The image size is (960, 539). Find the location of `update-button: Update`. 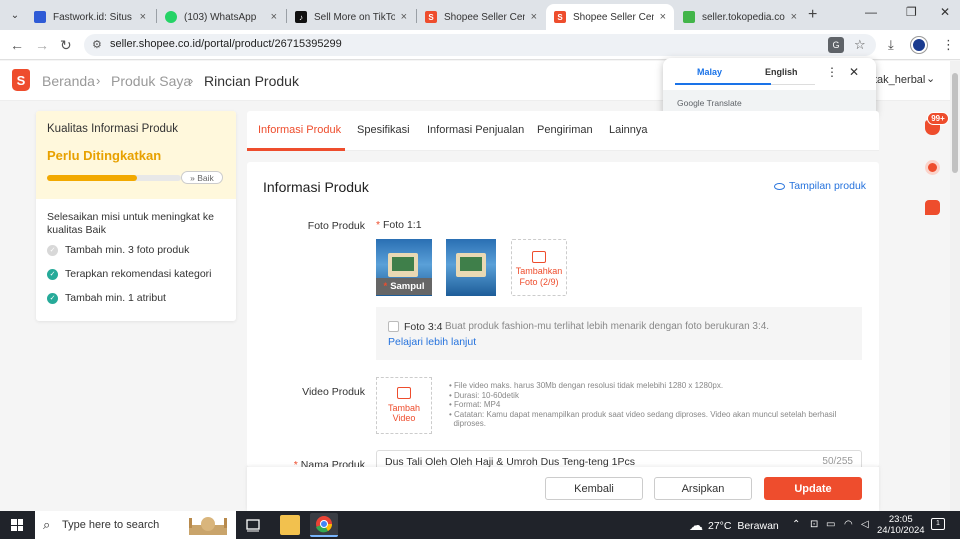

update-button: Update is located at coordinates (813, 488).